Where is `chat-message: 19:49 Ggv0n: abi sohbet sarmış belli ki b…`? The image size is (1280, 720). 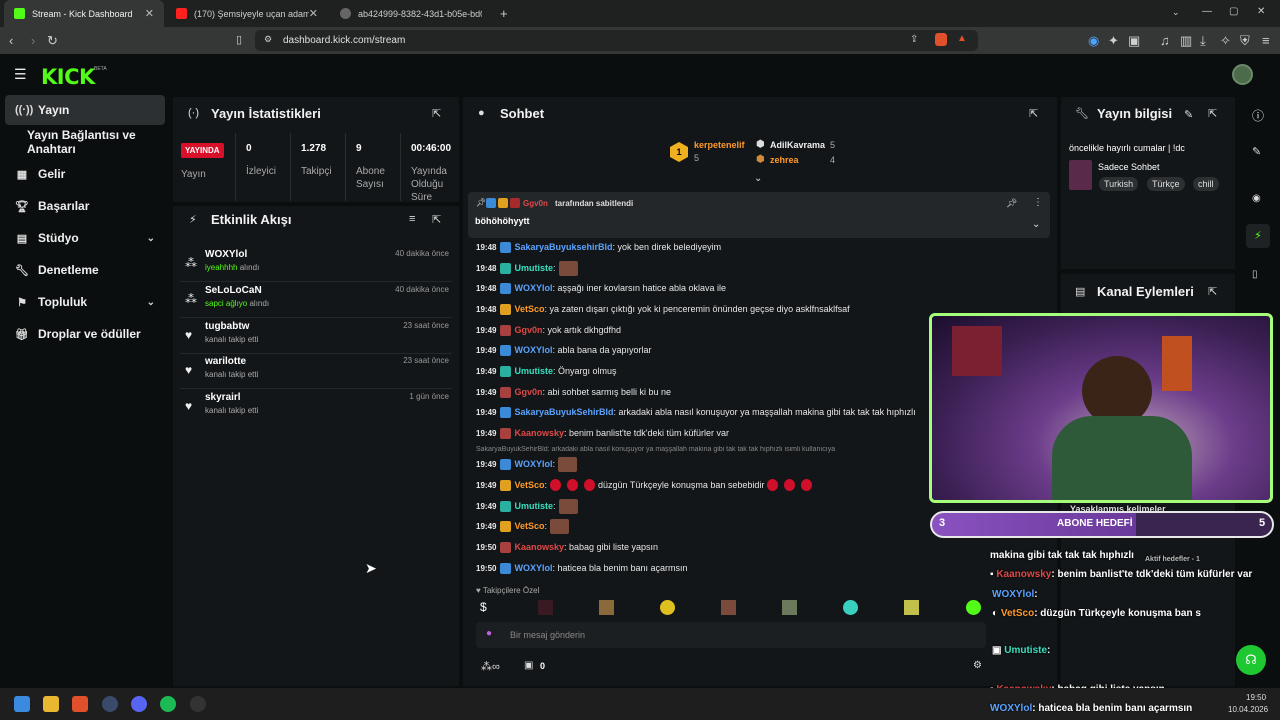
chat-message: 19:49 Ggv0n: abi sohbet sarmış belli ki b… is located at coordinates (573, 392).